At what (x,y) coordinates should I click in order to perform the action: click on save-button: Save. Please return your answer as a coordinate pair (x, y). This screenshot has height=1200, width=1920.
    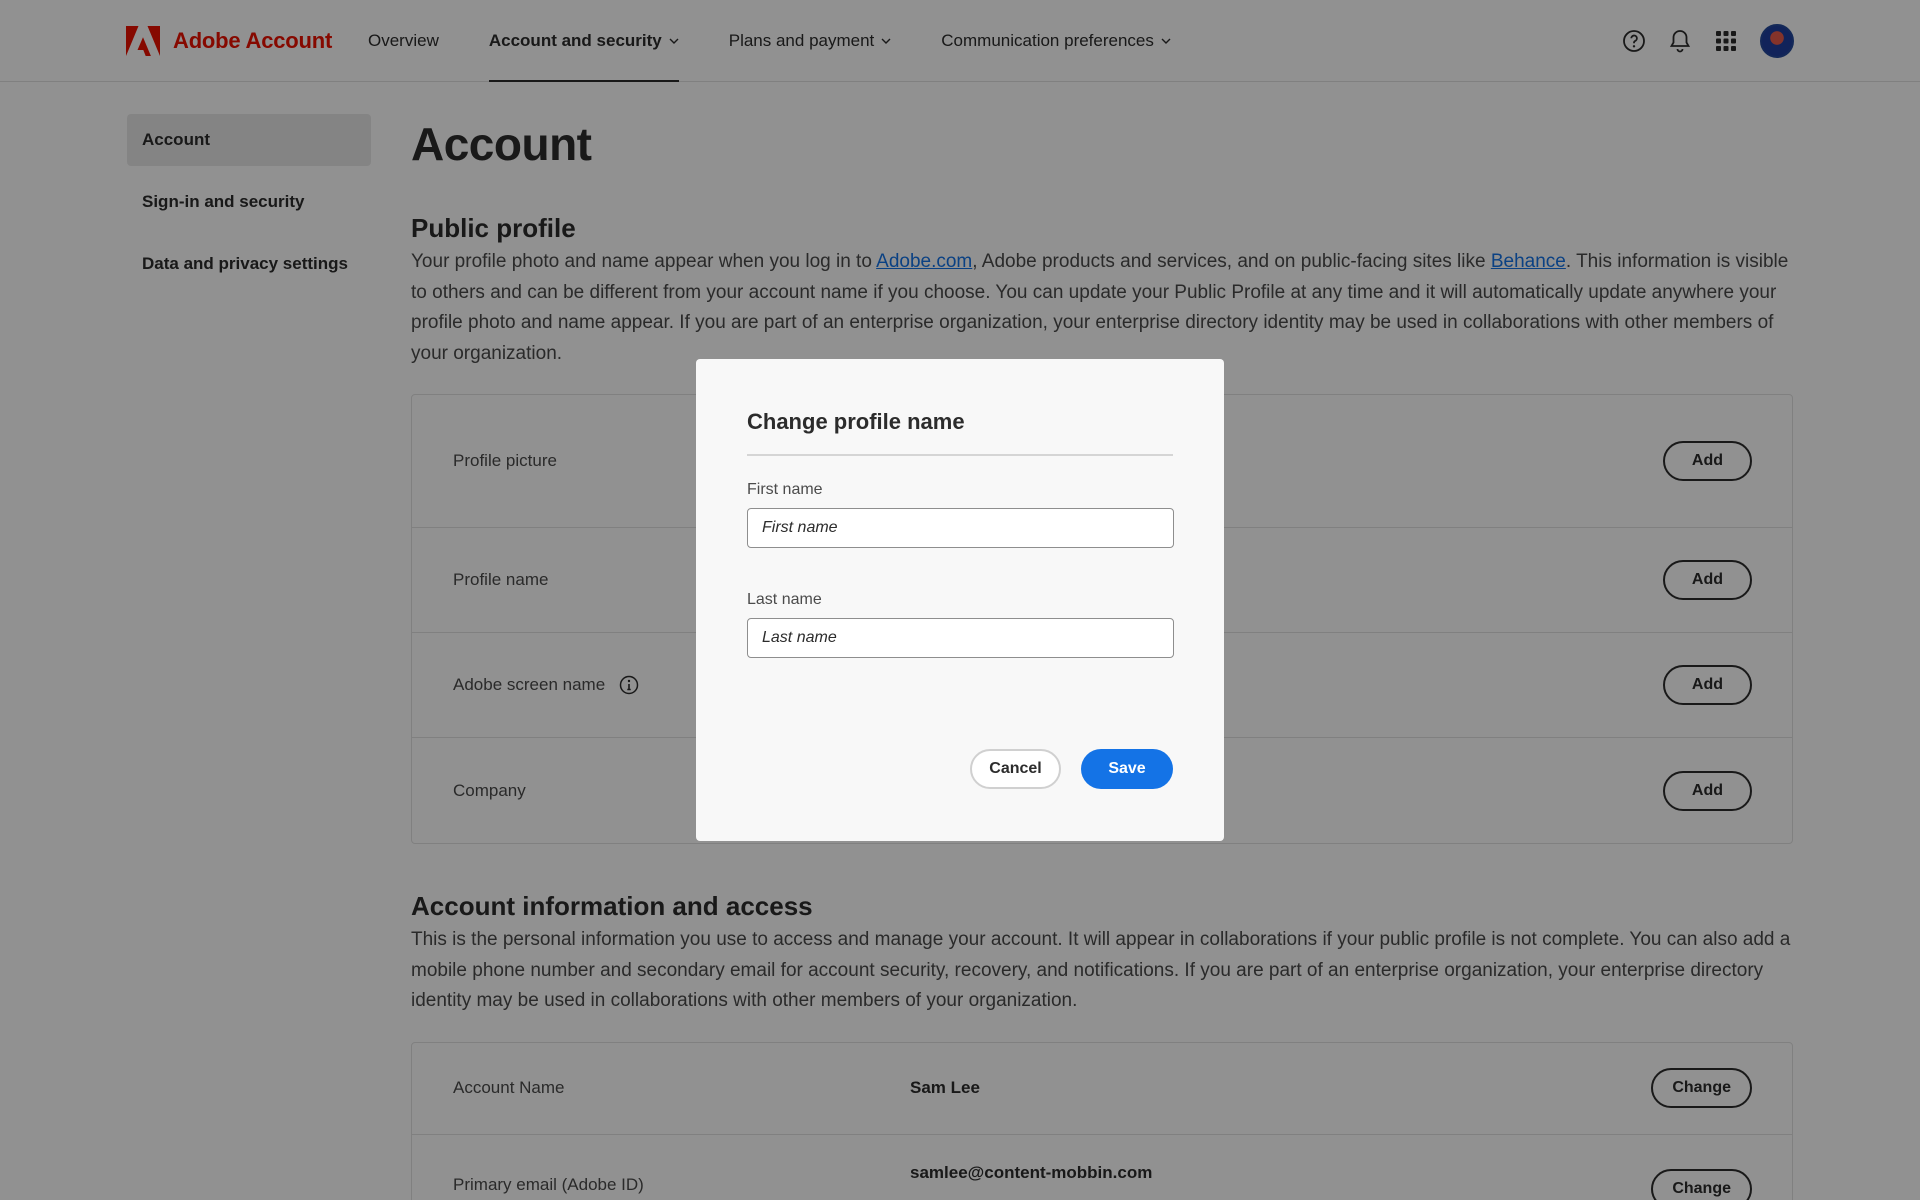
    Looking at the image, I should click on (1127, 769).